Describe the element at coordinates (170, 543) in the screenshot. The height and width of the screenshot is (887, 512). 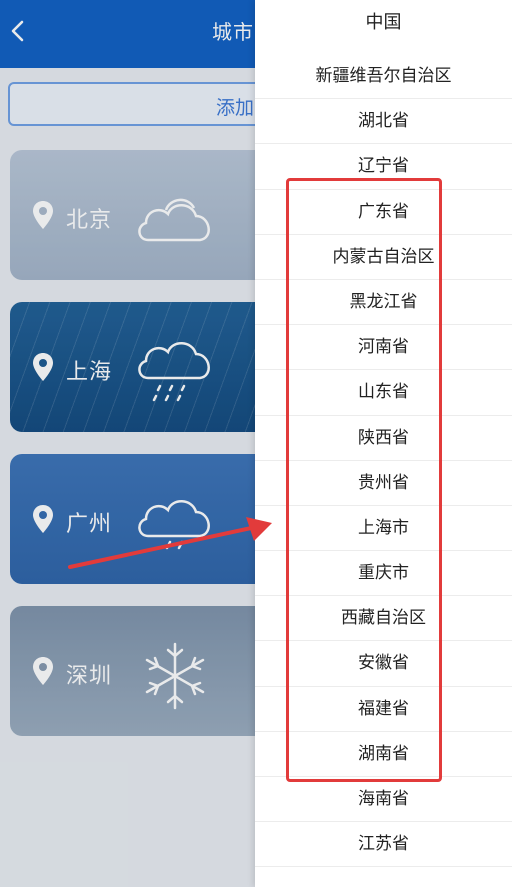
I see `annotation-arrow-icon` at that location.